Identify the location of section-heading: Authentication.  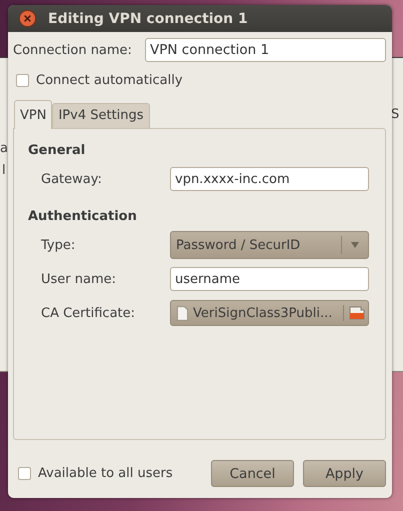
(83, 217).